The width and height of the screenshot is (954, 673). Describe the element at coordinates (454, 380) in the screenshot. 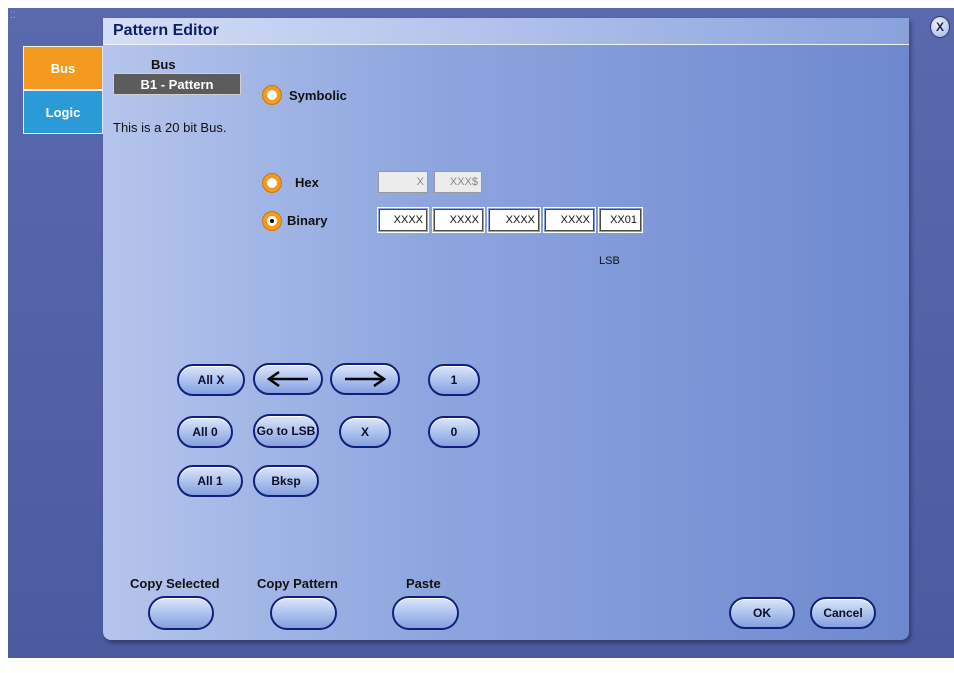

I see `one-button: 1` at that location.